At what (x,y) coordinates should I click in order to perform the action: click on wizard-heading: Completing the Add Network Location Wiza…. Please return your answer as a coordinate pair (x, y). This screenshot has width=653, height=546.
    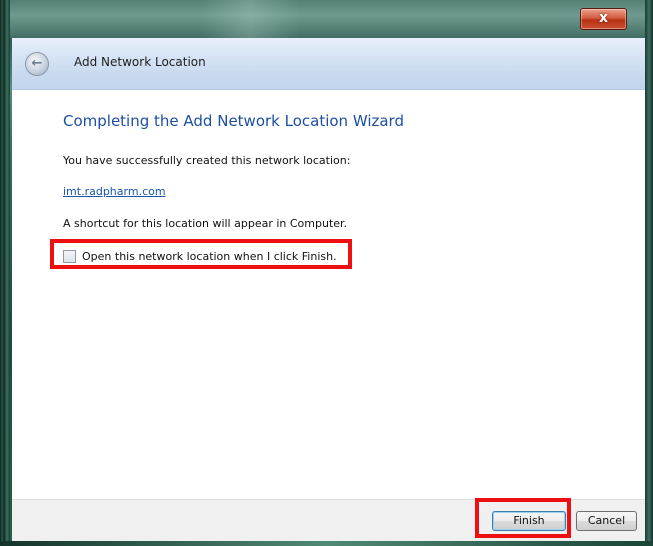
    Looking at the image, I should click on (233, 121).